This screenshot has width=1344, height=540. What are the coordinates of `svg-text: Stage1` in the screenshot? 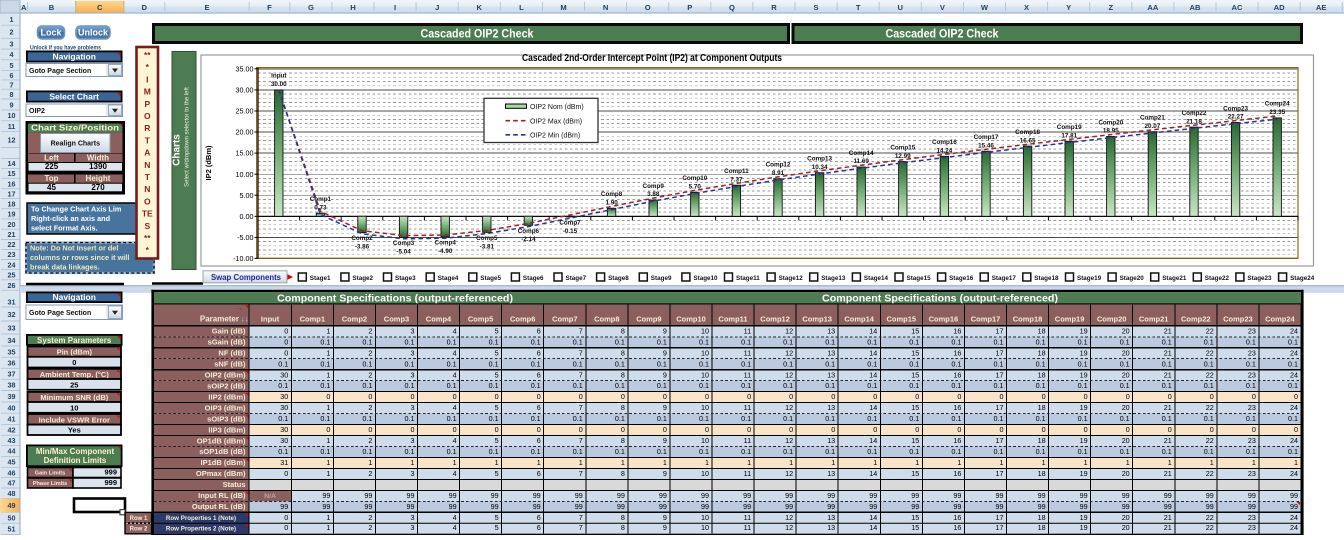 It's located at (320, 278).